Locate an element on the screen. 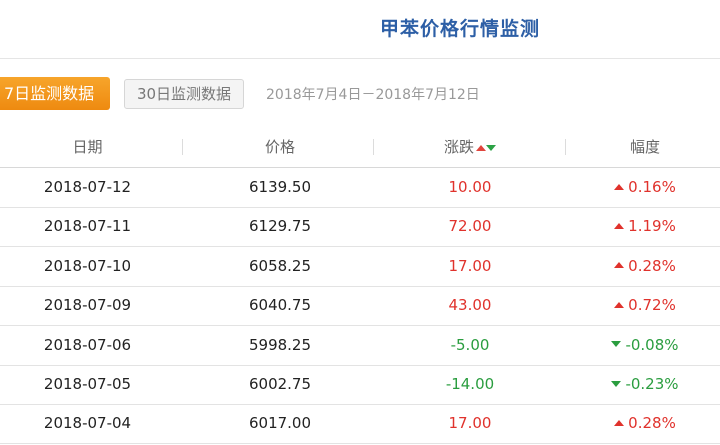 Image resolution: width=720 pixels, height=445 pixels. page-header: 甲苯价格行情监测 is located at coordinates (360, 29).